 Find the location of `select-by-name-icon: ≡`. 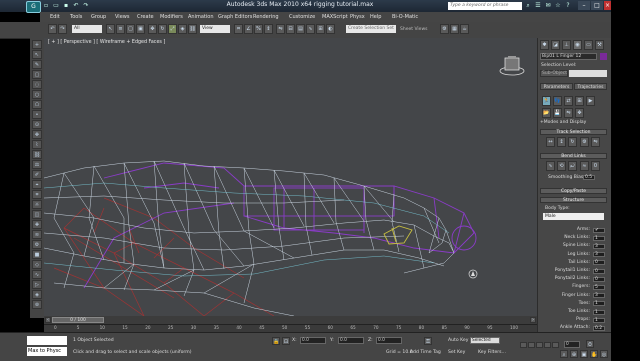

select-by-name-icon: ≡ is located at coordinates (120, 29).